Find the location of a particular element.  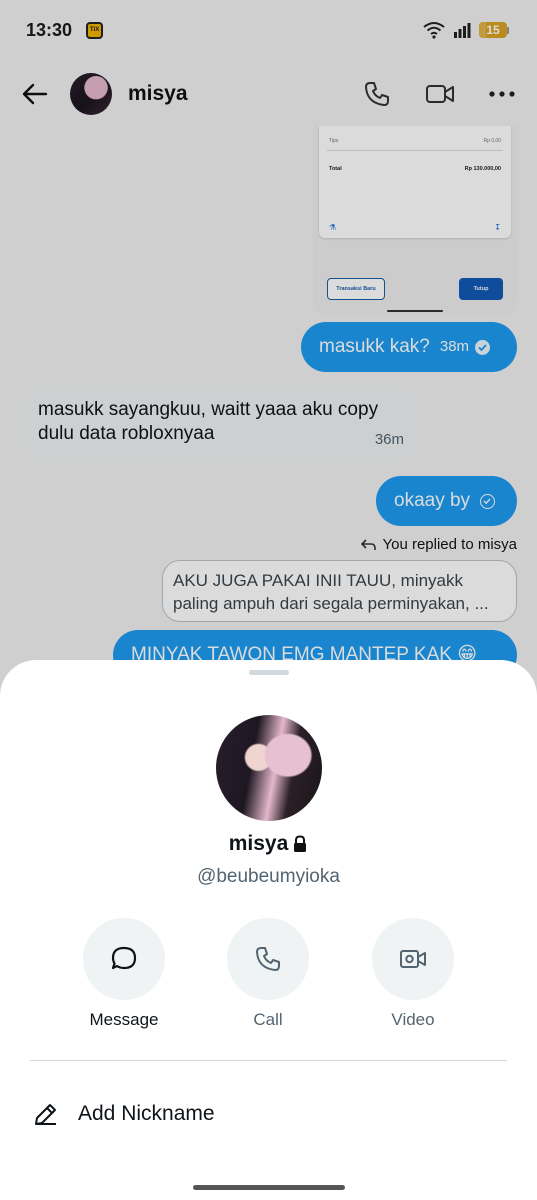

call-button is located at coordinates (268, 959).